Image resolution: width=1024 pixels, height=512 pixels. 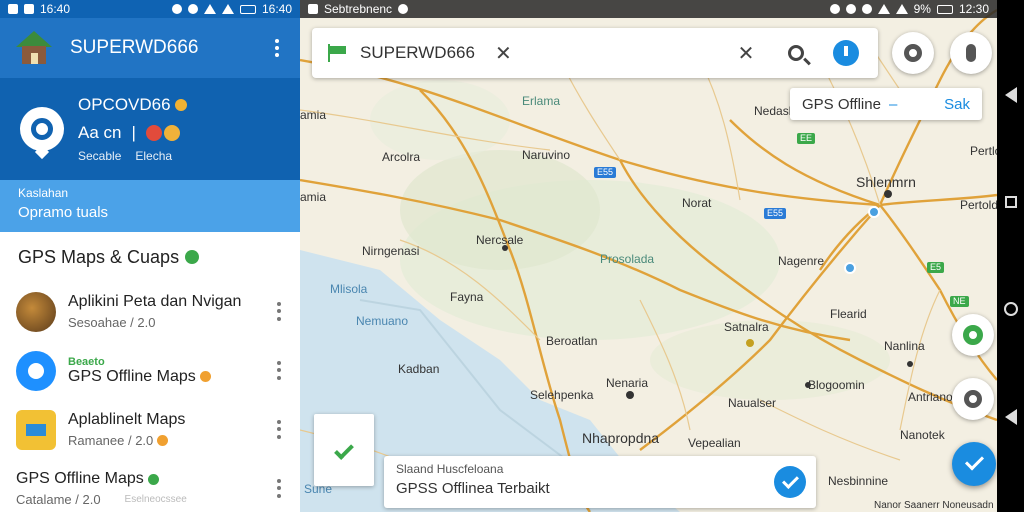 I want to click on toast-small-text: Slaand Huscfeloana, so click(x=450, y=469).